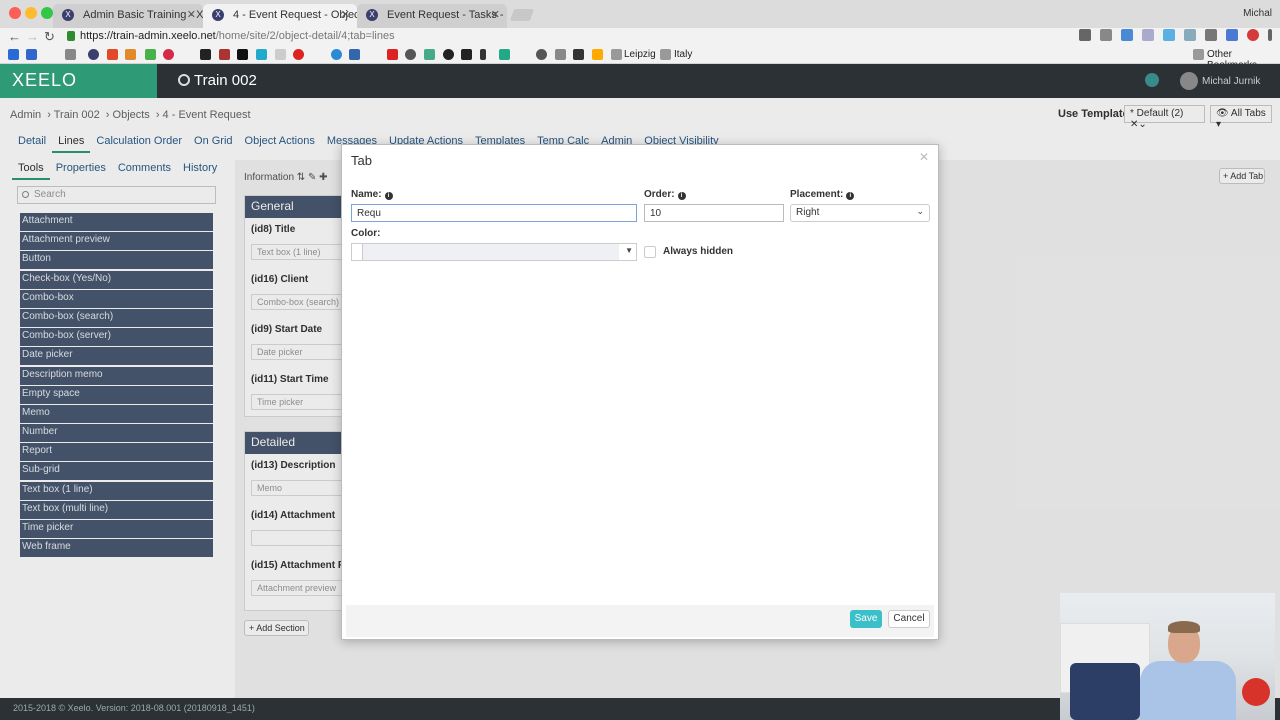  What do you see at coordinates (357, 252) in the screenshot?
I see `color-swatch` at bounding box center [357, 252].